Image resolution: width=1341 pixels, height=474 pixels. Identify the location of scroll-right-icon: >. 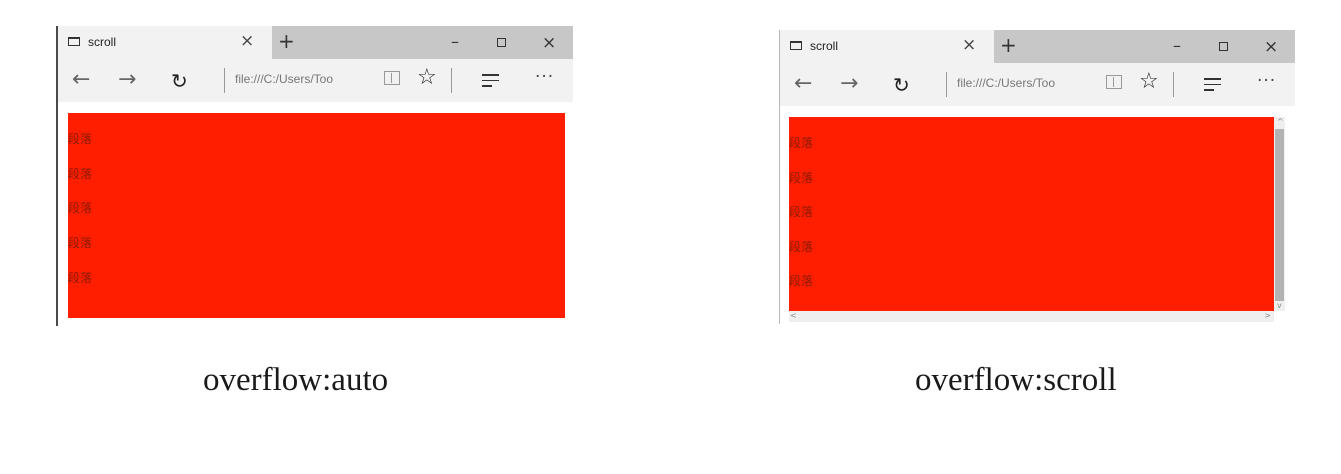
(1267, 316).